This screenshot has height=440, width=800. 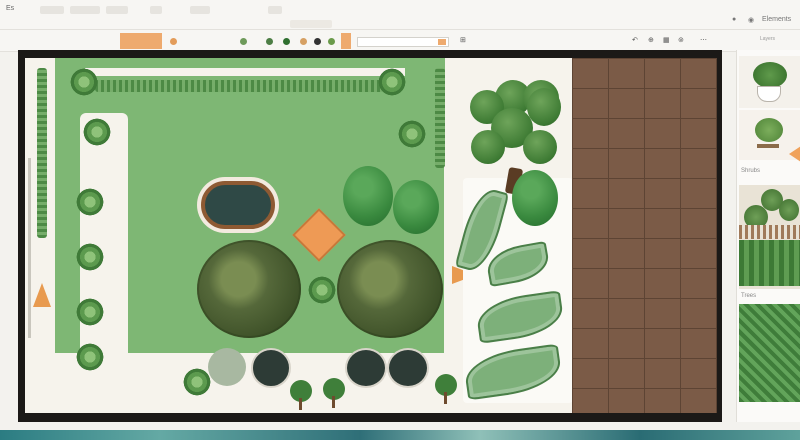 I want to click on tool-dot-orange, so click(x=173, y=41).